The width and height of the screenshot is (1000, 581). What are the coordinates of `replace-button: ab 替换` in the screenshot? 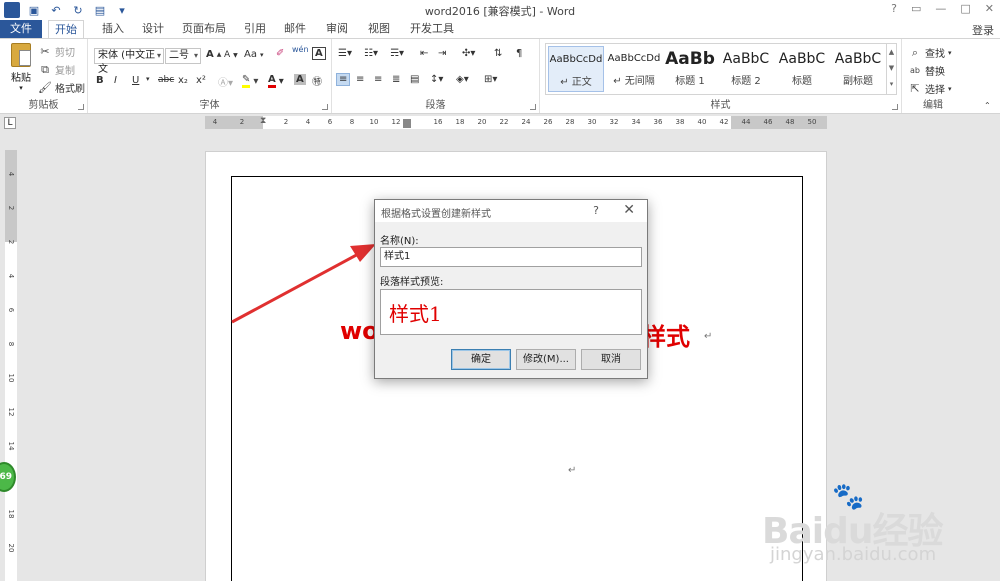 It's located at (926, 70).